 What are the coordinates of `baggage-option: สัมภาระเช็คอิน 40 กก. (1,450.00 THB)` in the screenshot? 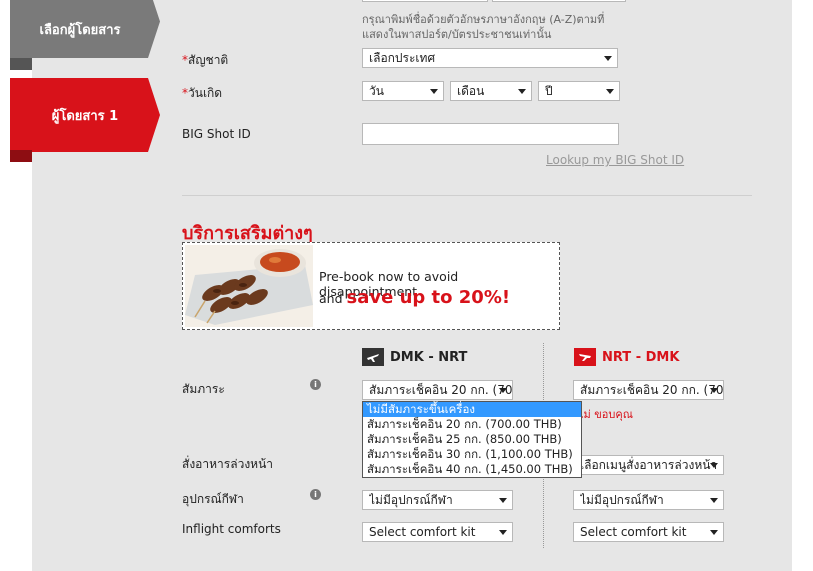 It's located at (472, 469).